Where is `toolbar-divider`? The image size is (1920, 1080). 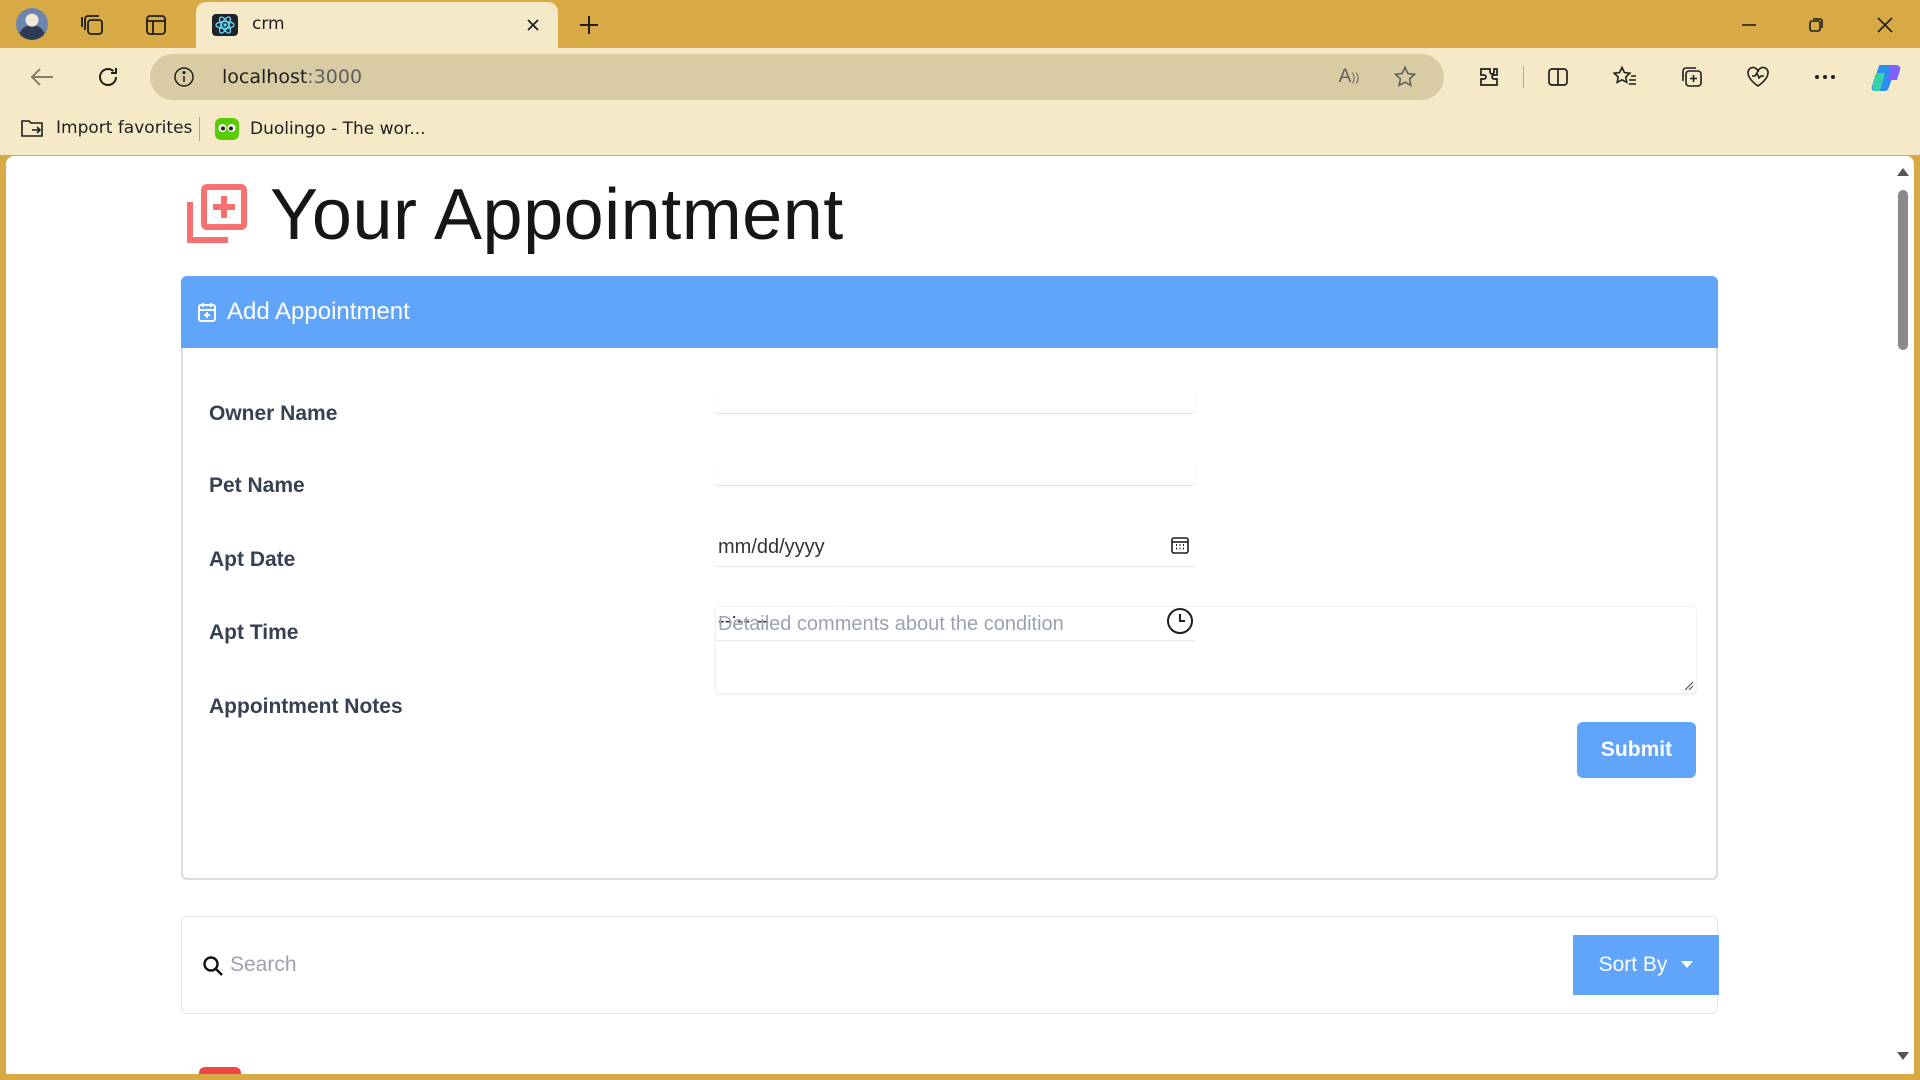 toolbar-divider is located at coordinates (1523, 77).